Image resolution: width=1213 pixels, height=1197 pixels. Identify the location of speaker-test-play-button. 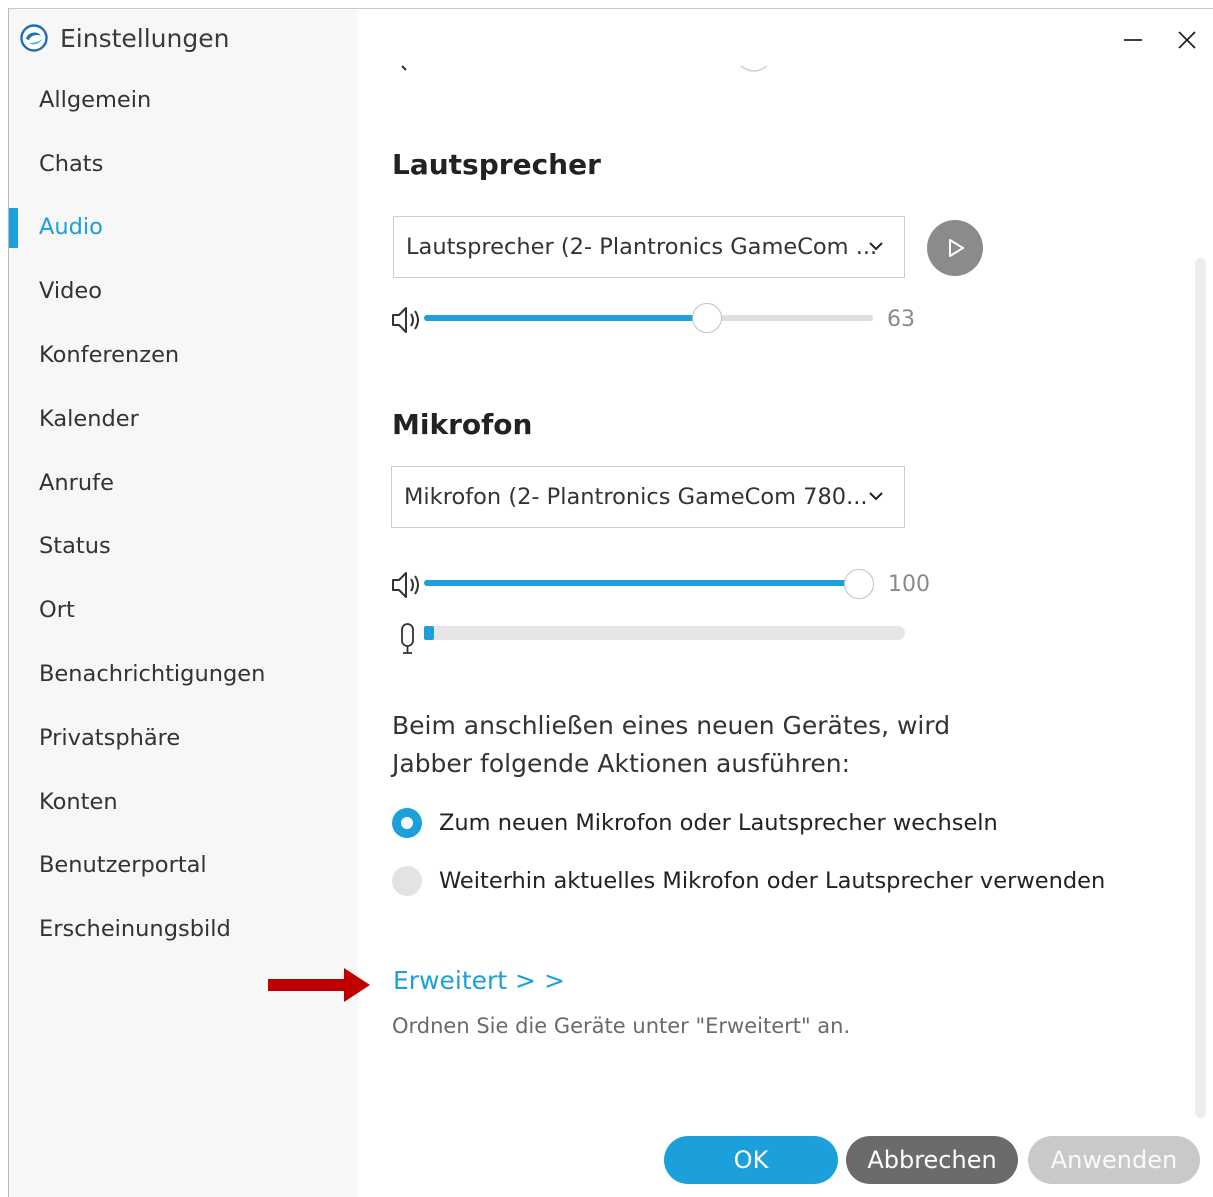
(955, 248).